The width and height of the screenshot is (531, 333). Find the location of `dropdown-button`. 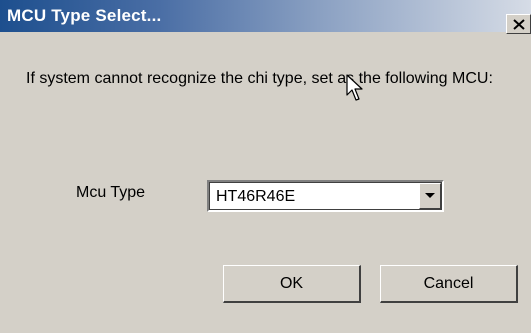

dropdown-button is located at coordinates (430, 196).